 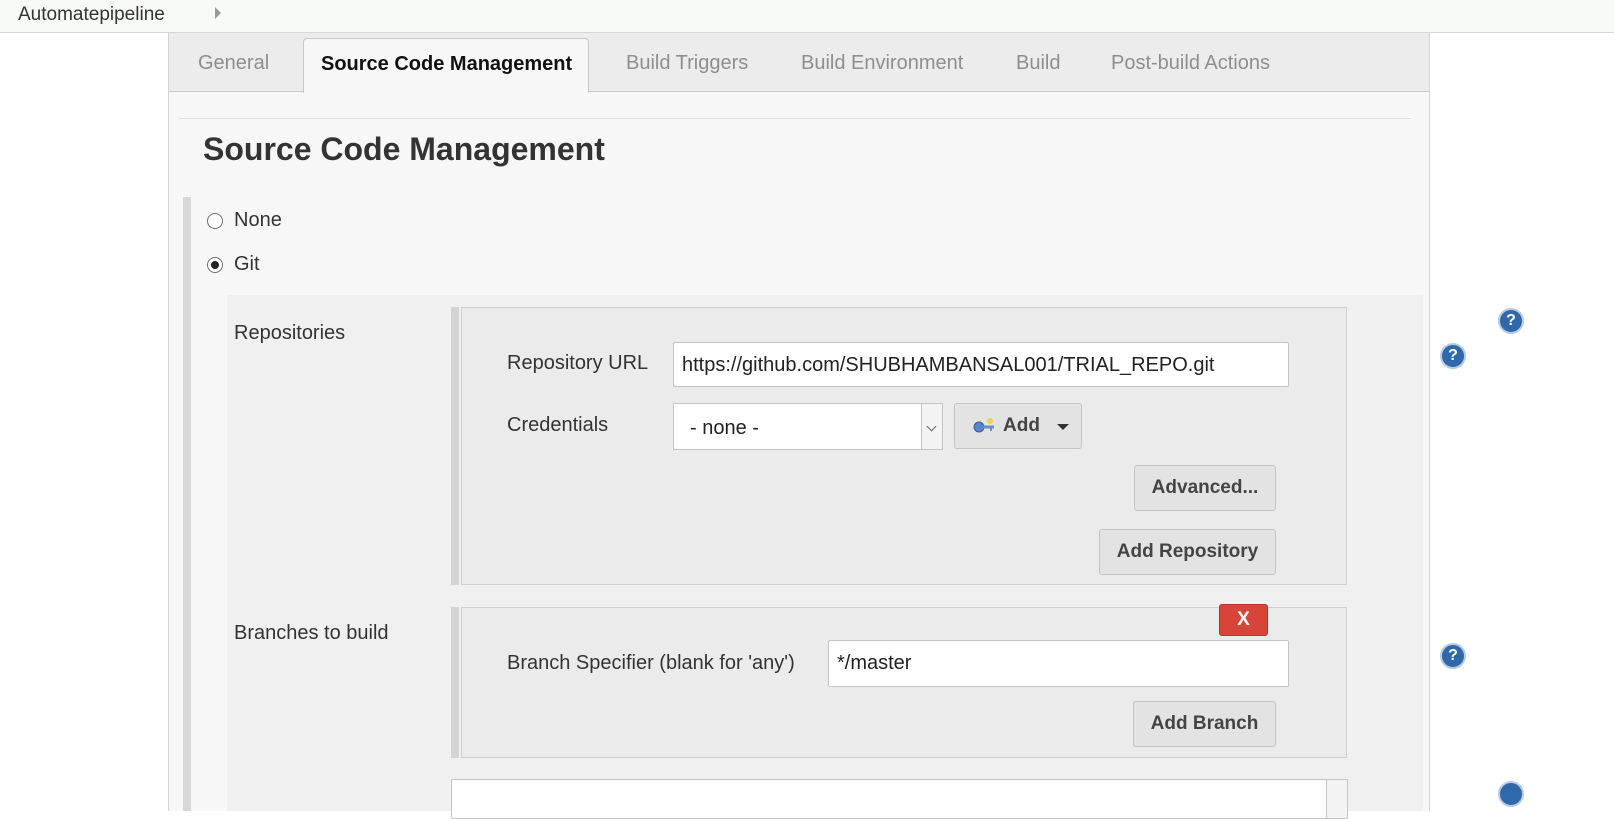 What do you see at coordinates (1453, 656) in the screenshot?
I see `branch-specifier-help-icon: ?` at bounding box center [1453, 656].